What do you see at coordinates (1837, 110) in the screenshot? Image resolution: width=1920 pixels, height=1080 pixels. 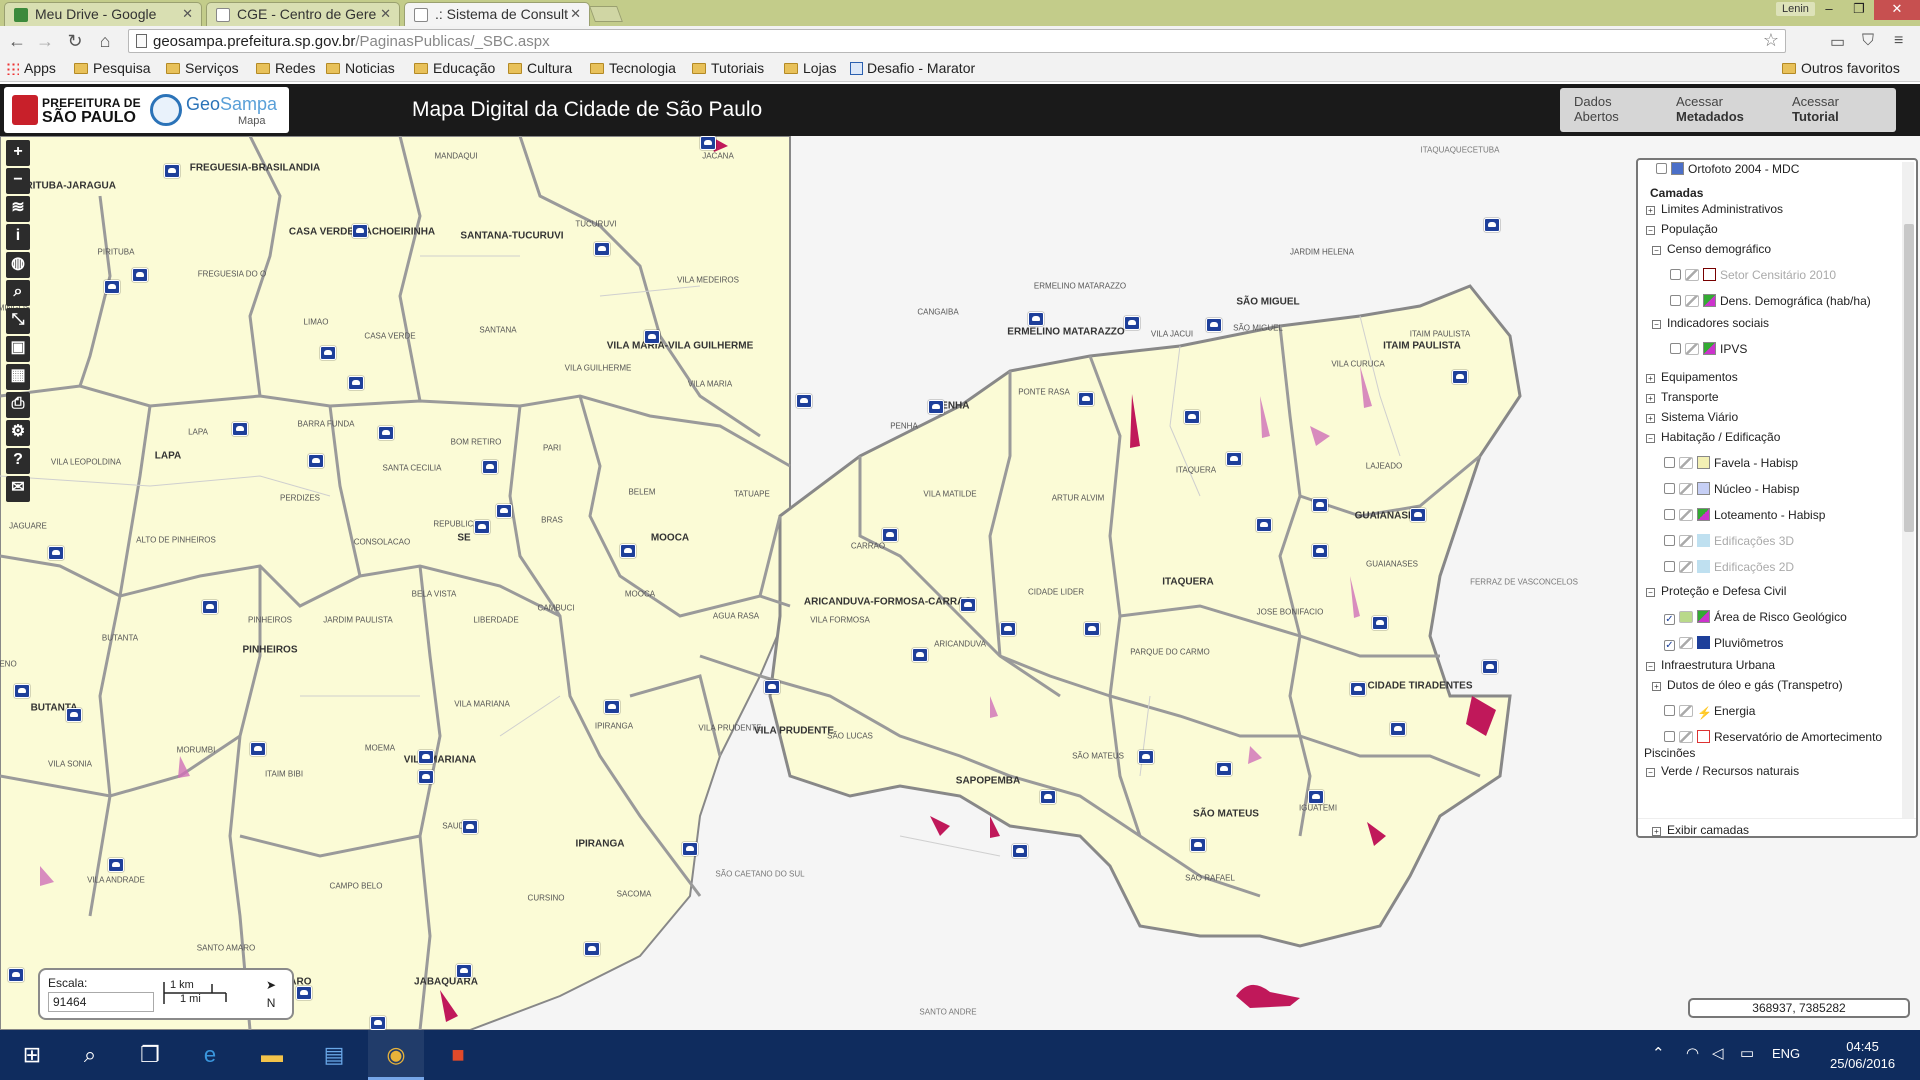 I see `acessar-tutorial-button: Acessar Tutorial` at bounding box center [1837, 110].